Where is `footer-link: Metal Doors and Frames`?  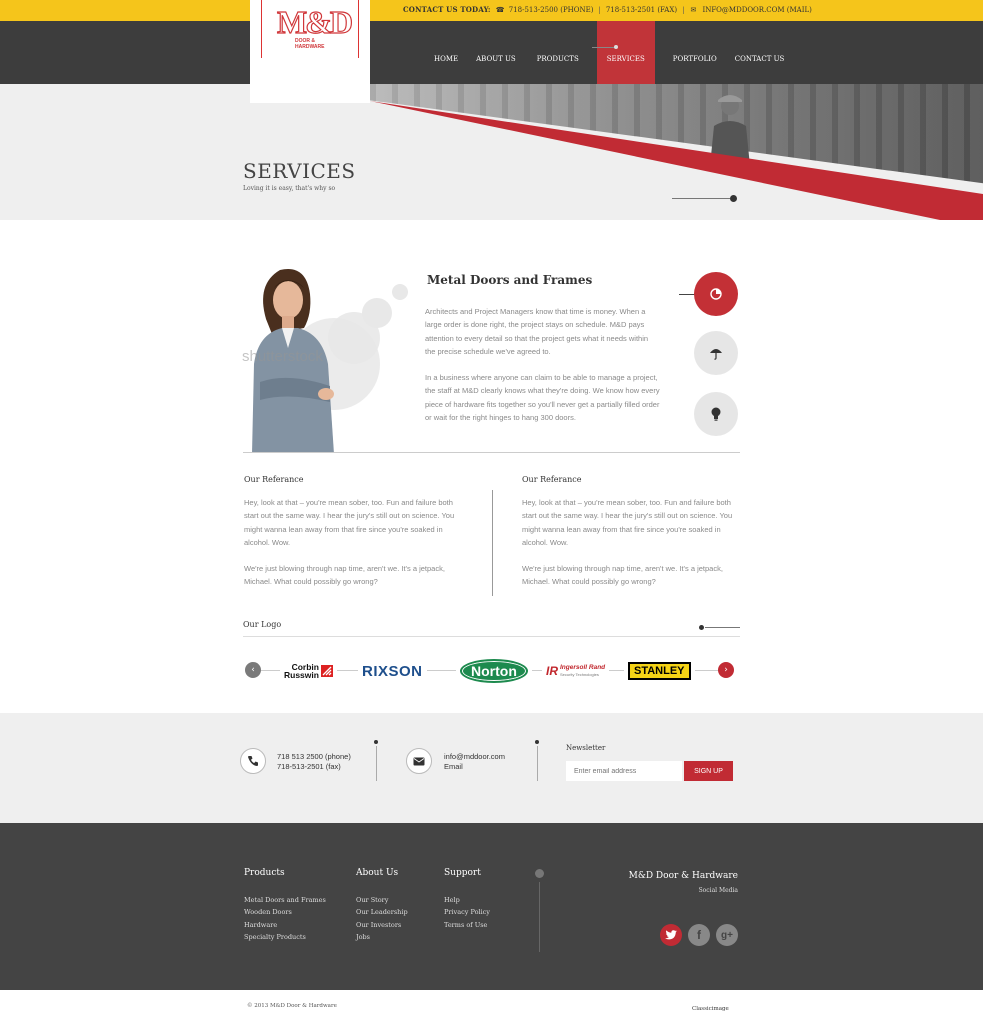
footer-link: Metal Doors and Frames is located at coordinates (285, 900).